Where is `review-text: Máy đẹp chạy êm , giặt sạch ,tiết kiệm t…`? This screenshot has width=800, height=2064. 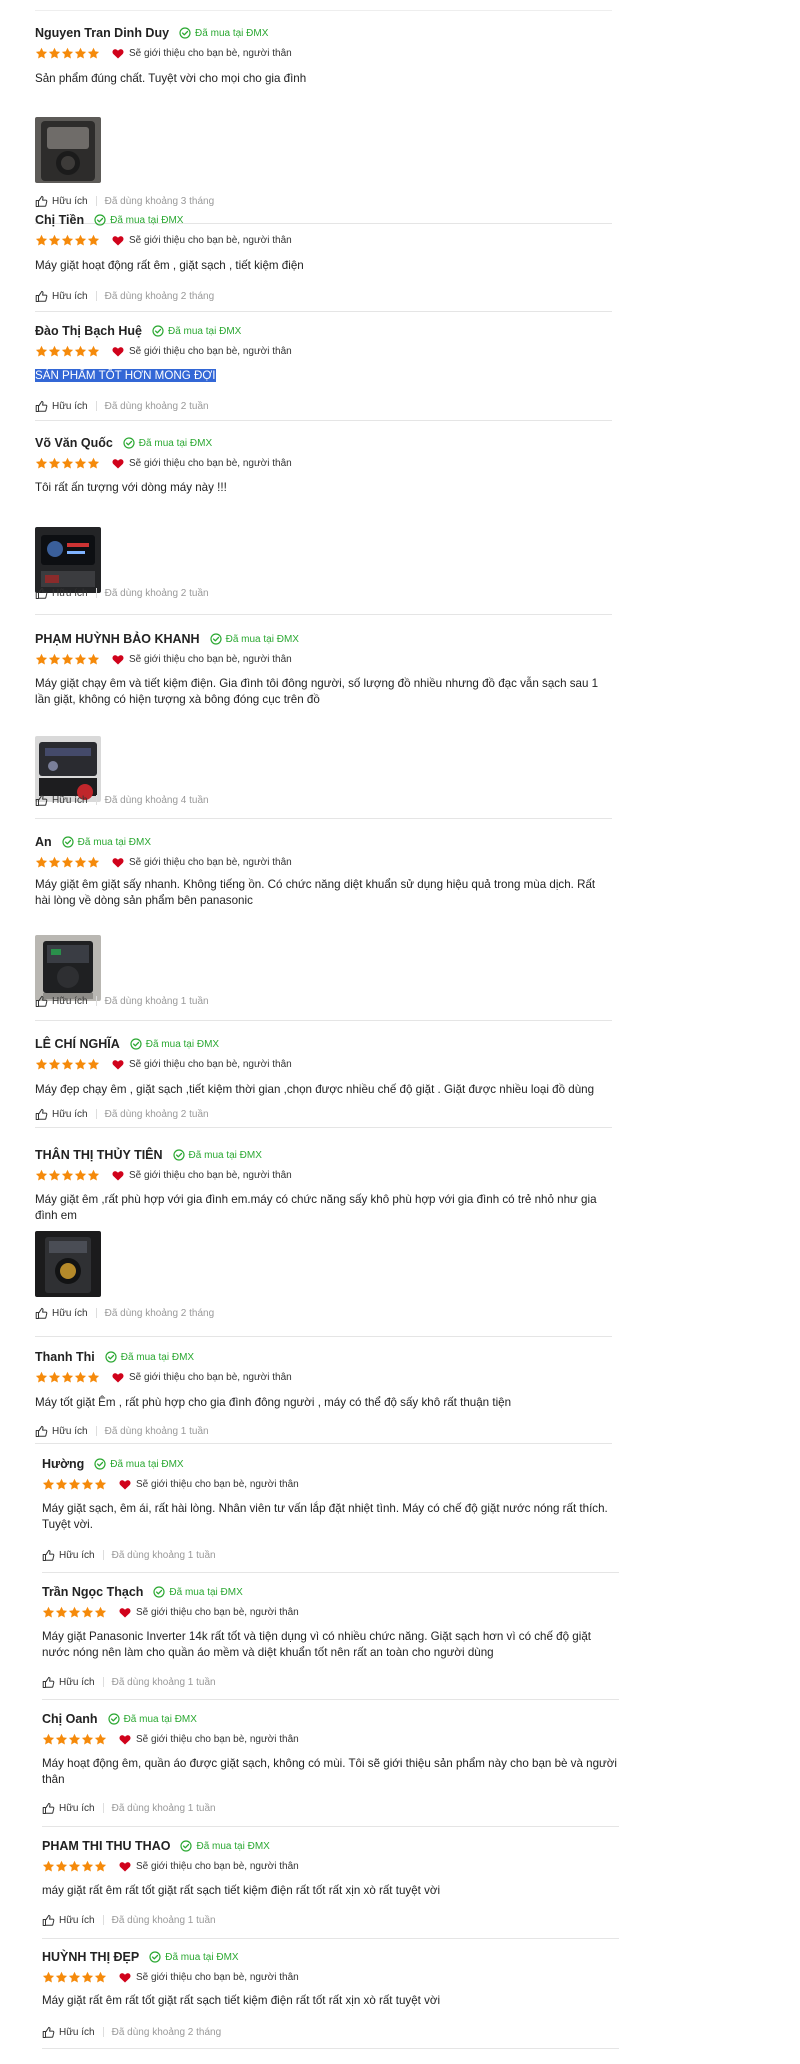 review-text: Máy đẹp chạy êm , giặt sạch ,tiết kiệm t… is located at coordinates (315, 1089).